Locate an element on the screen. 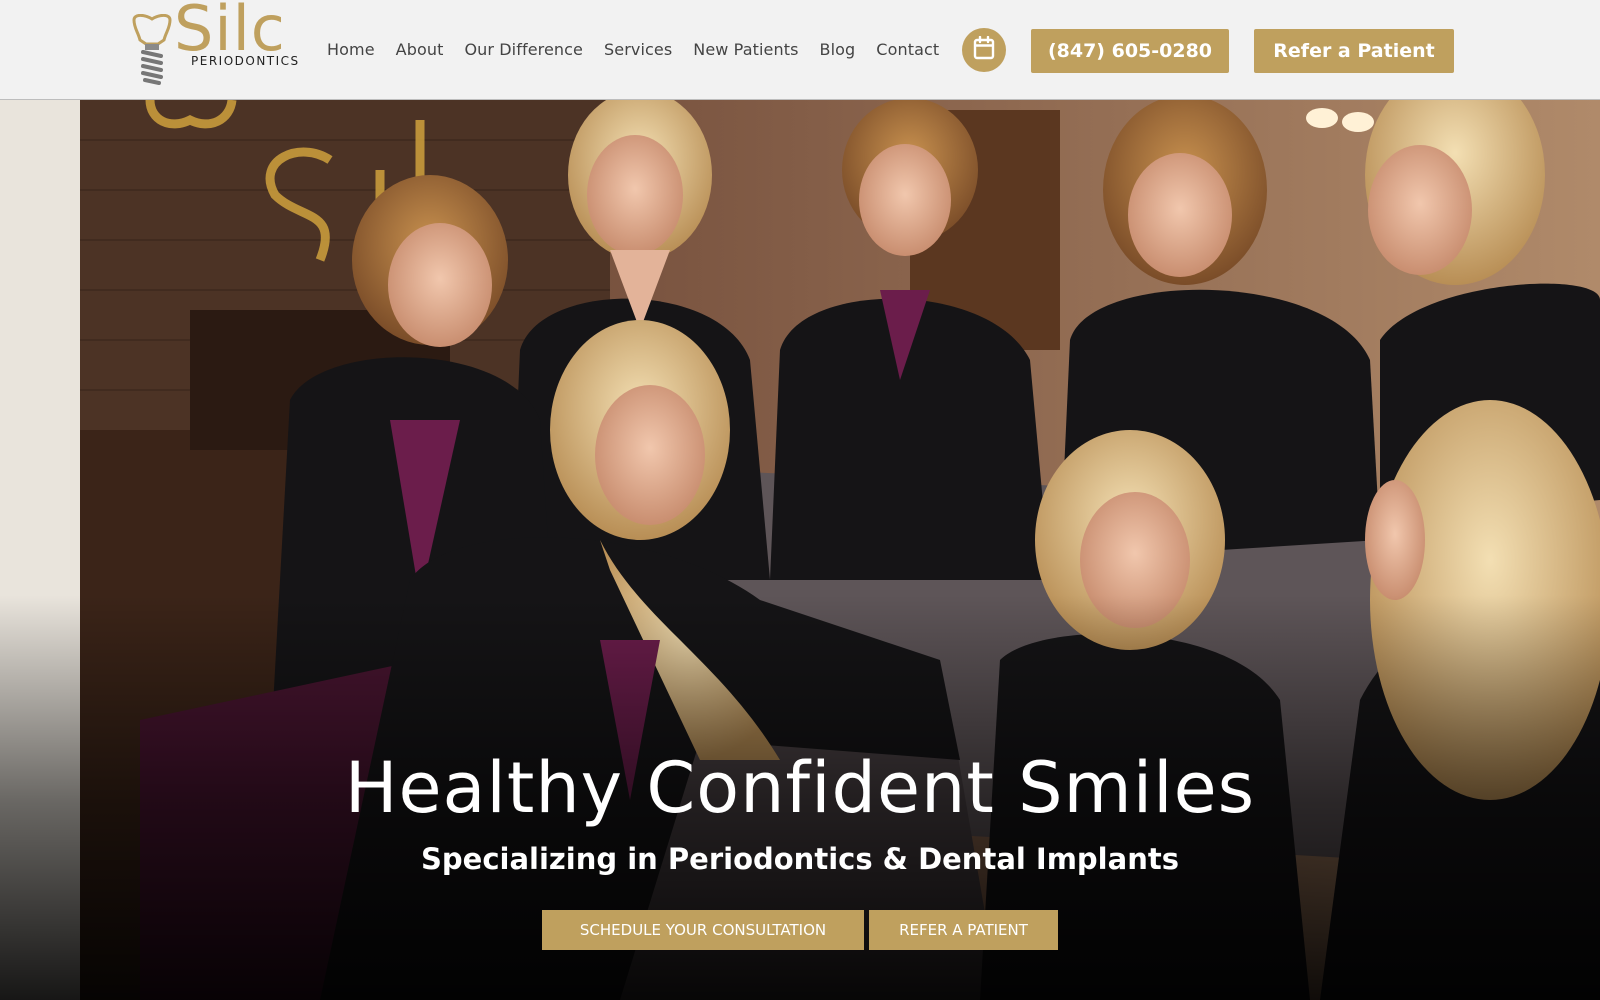 The width and height of the screenshot is (1600, 1000). hero-refer-patient-button: REFER A PATIENT is located at coordinates (963, 930).